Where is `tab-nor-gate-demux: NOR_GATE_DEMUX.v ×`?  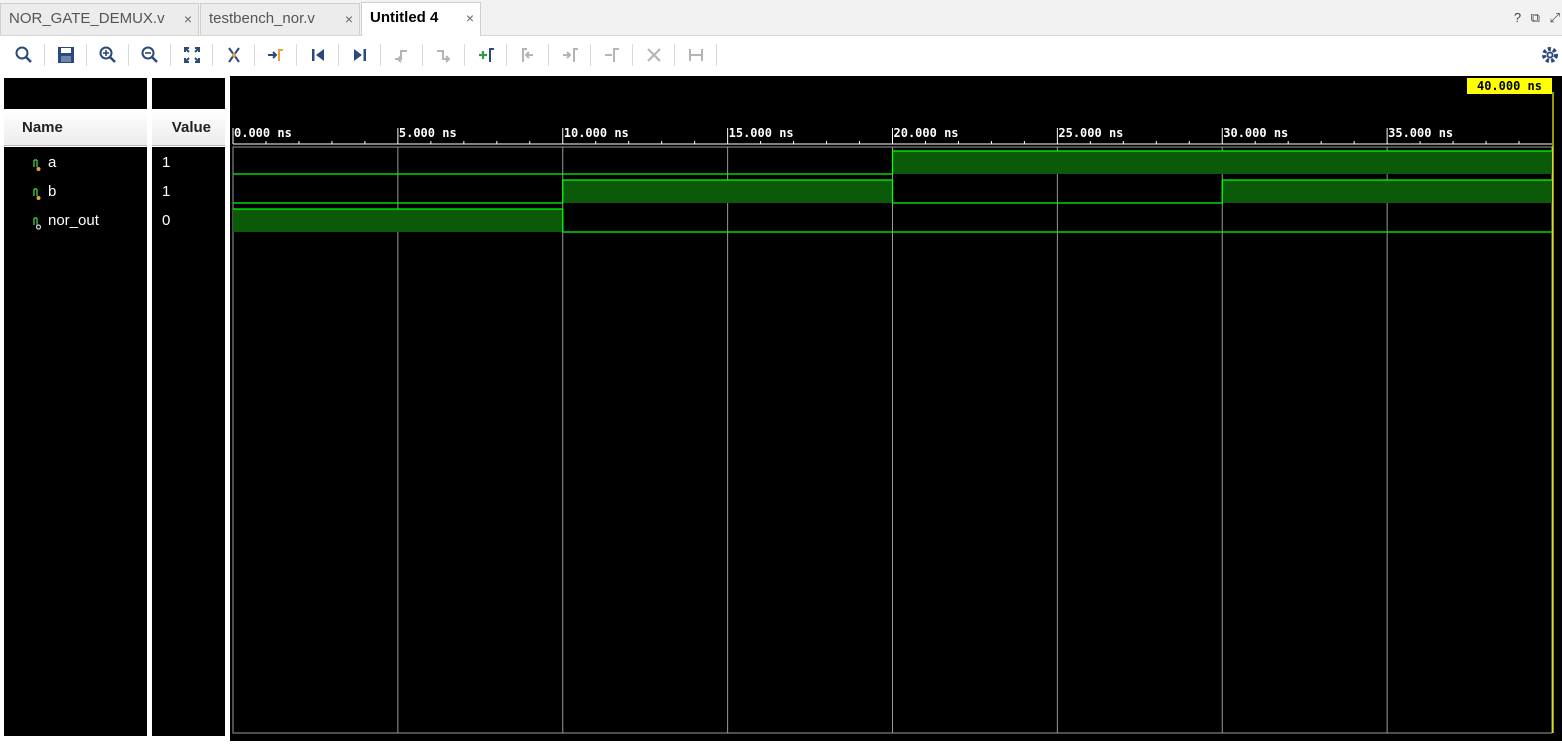 tab-nor-gate-demux: NOR_GATE_DEMUX.v × is located at coordinates (99, 19).